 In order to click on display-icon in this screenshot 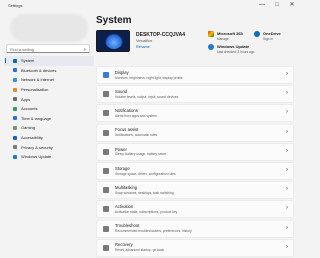, I will do `click(106, 75)`.